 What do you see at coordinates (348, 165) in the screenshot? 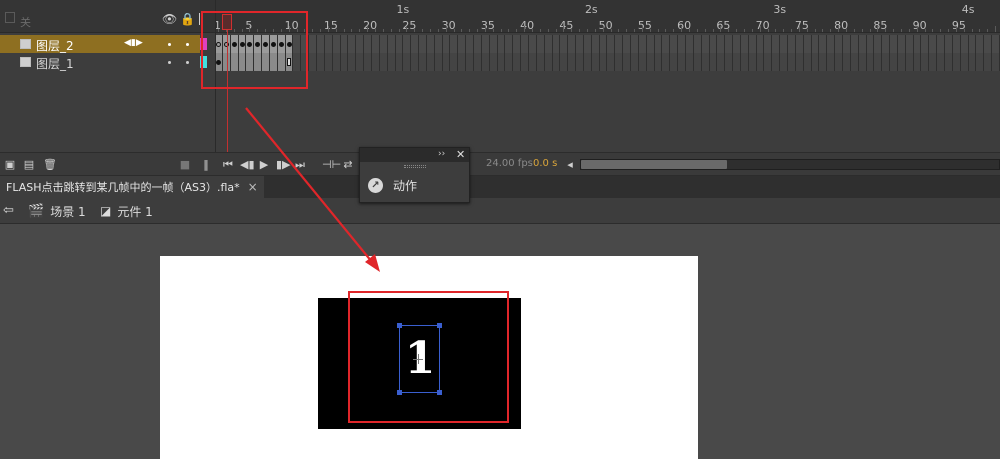
I see `loop-icon: ⇄` at bounding box center [348, 165].